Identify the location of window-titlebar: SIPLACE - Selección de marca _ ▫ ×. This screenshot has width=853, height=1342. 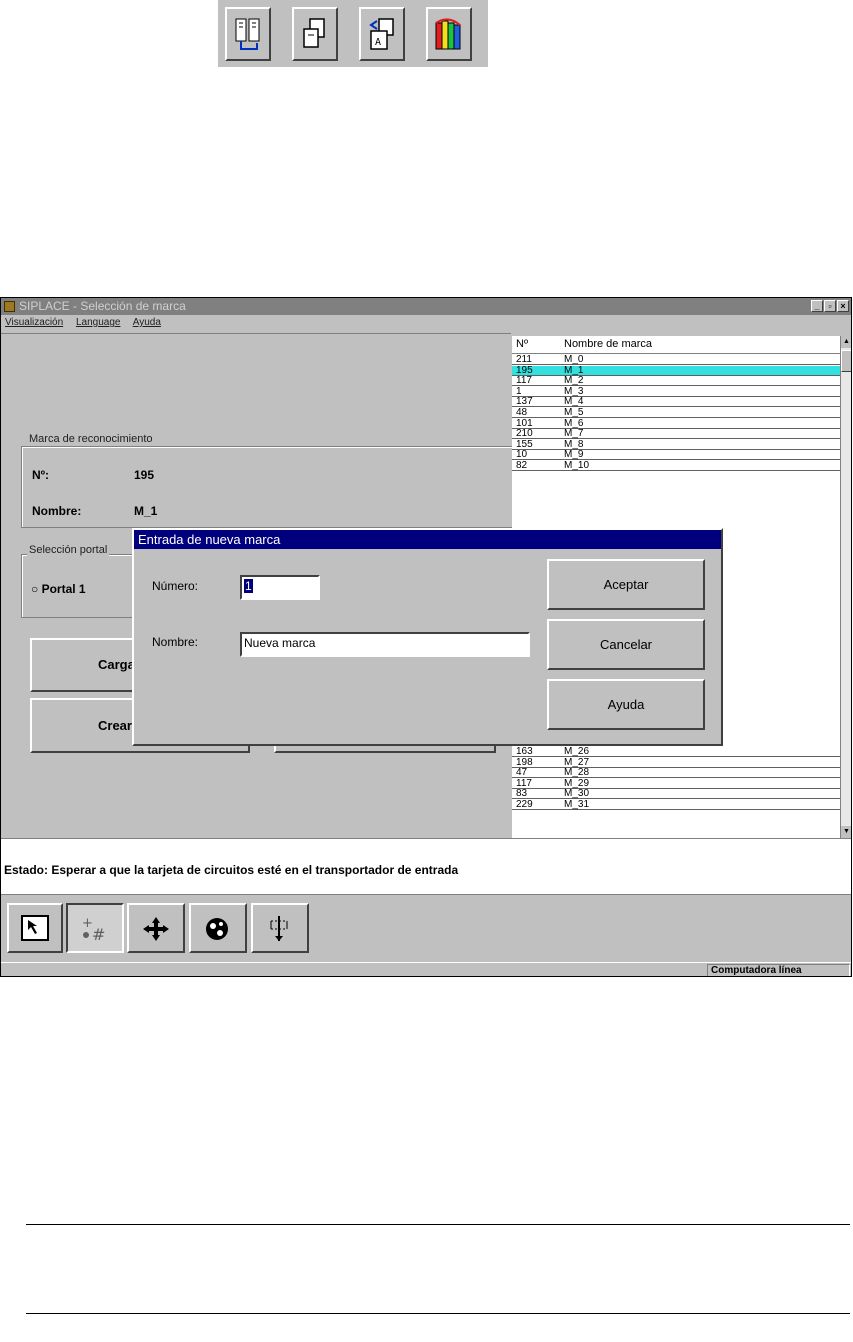
(426, 306).